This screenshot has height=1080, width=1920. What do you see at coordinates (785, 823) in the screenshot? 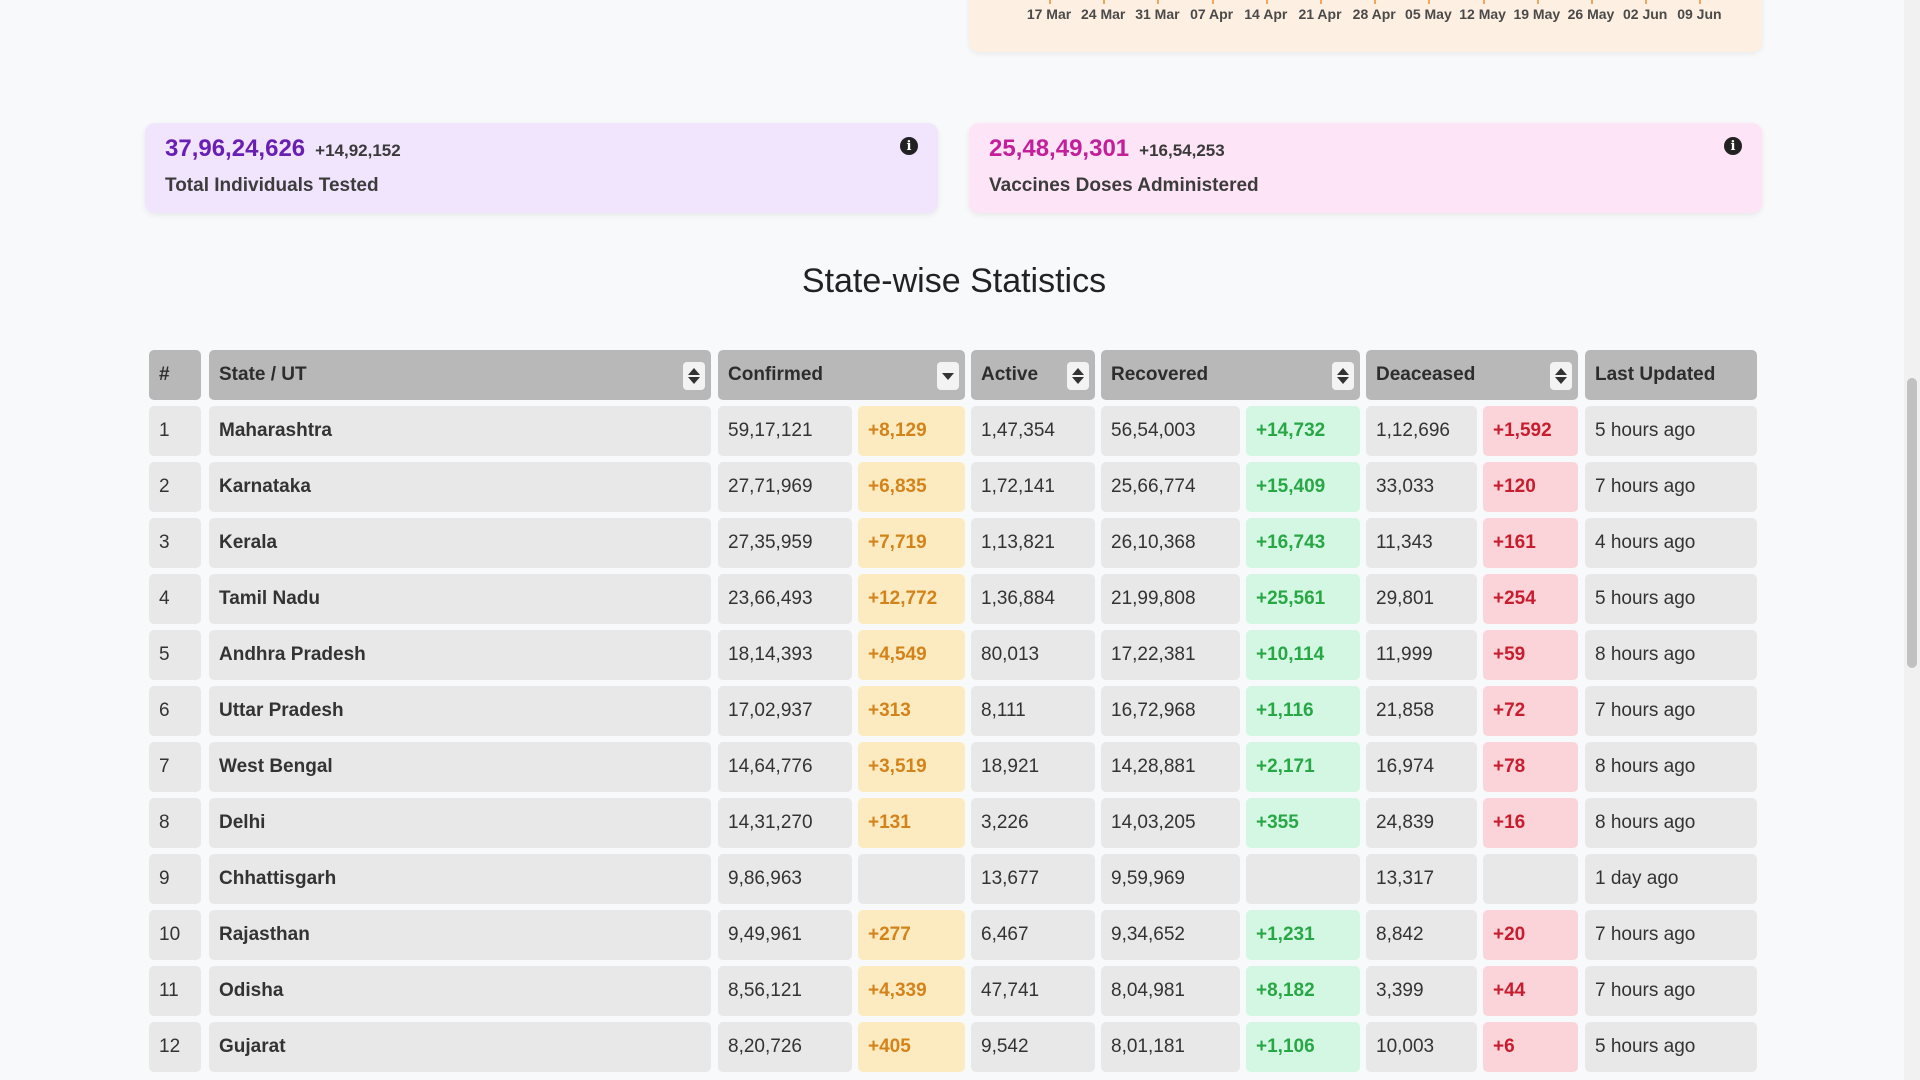
I see `cell-confirmed: 14,31,270` at bounding box center [785, 823].